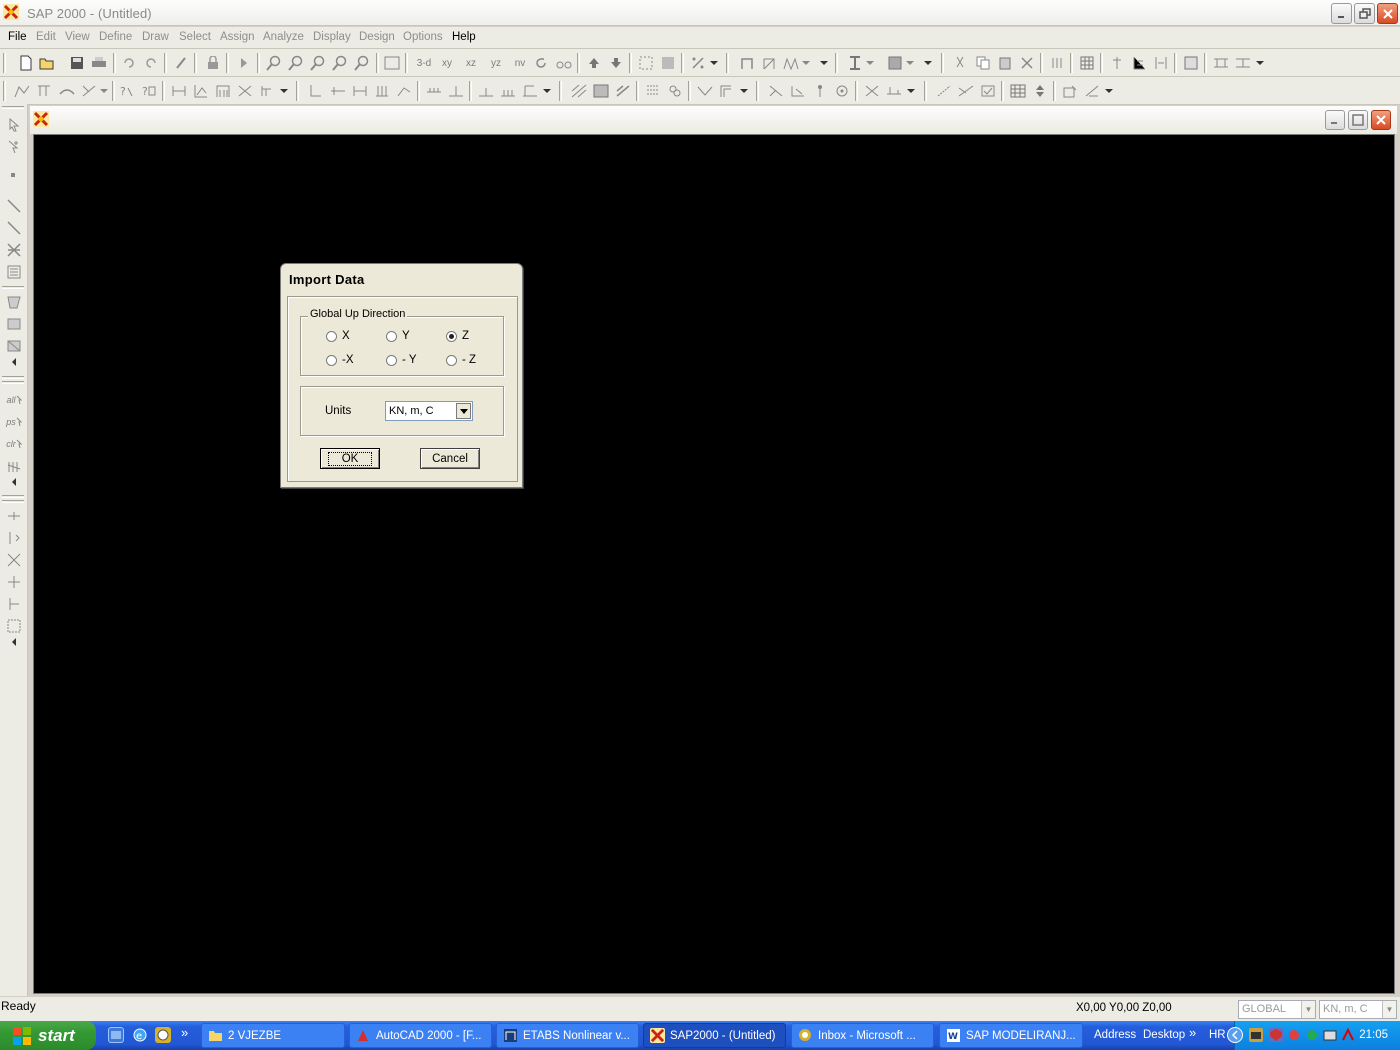 This screenshot has height=1050, width=1400. What do you see at coordinates (17, 37) in the screenshot?
I see `menu-file: File` at bounding box center [17, 37].